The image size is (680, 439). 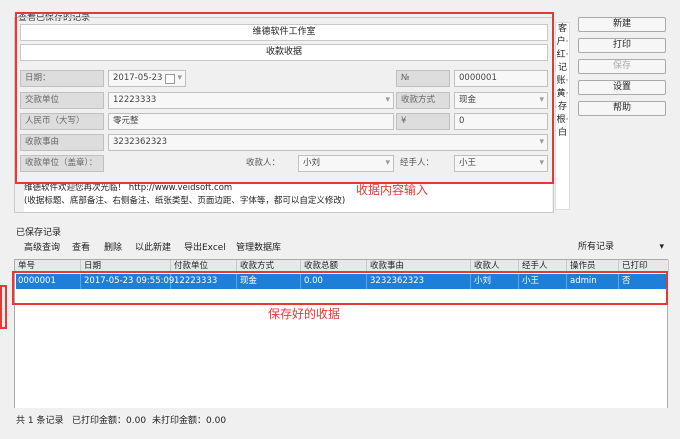 I want to click on settings-button: 设置, so click(x=622, y=87).